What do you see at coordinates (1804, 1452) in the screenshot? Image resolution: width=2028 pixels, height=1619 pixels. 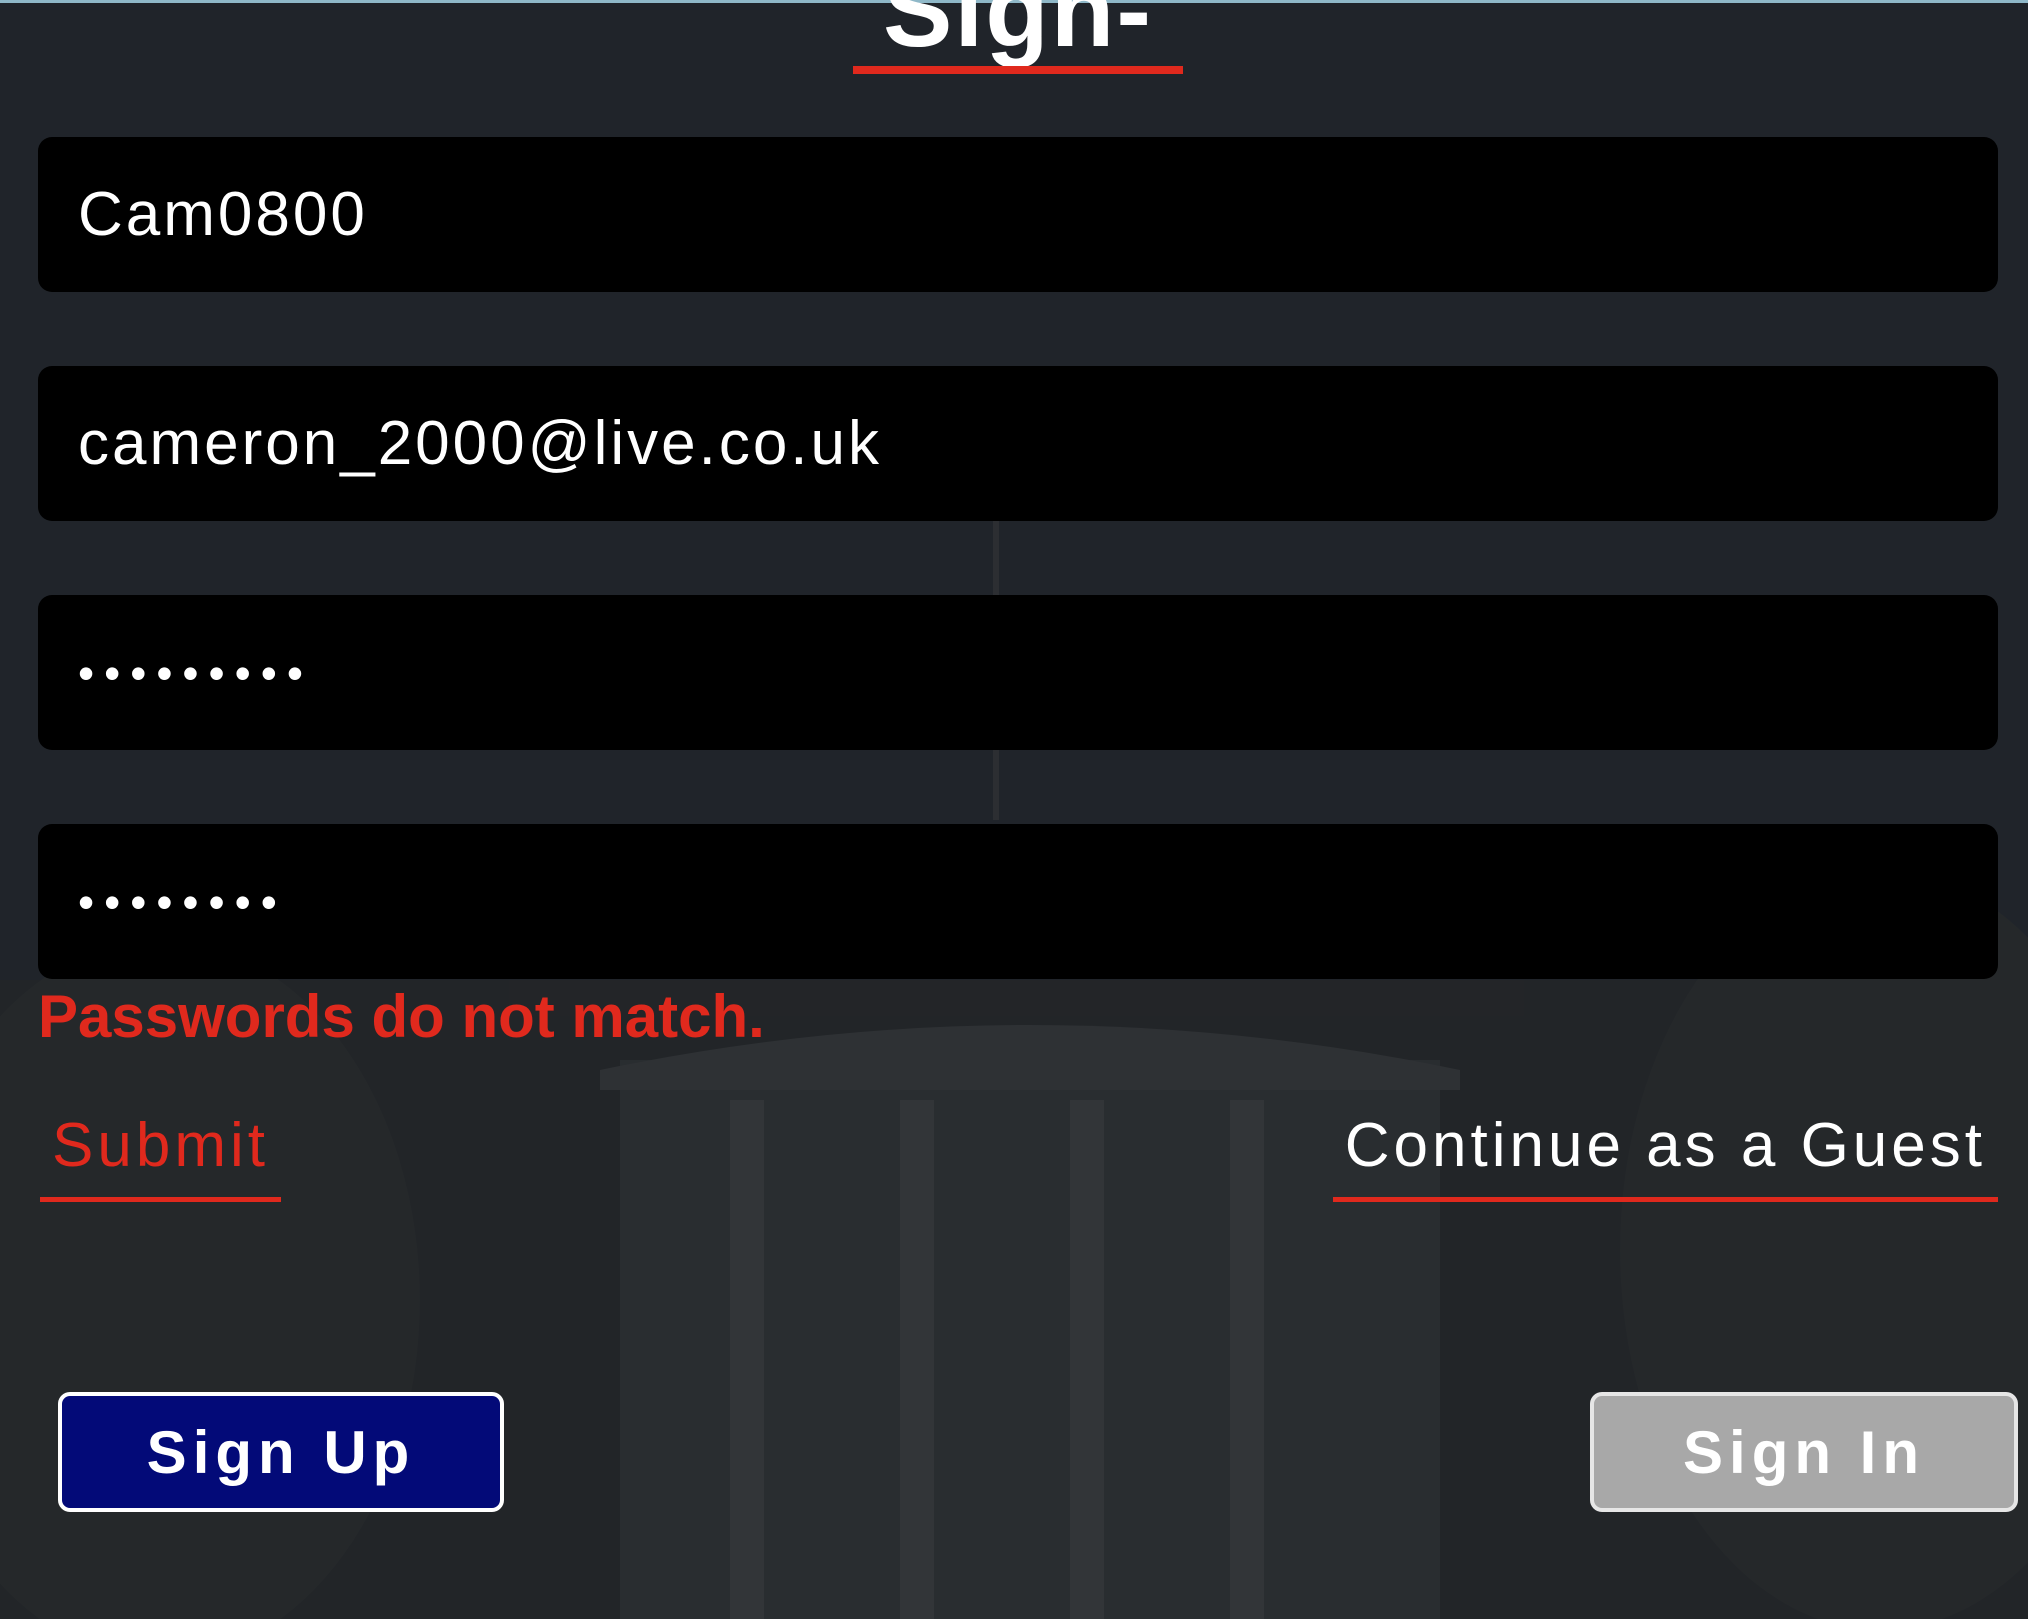 I see `sign-in-button: Sign In` at bounding box center [1804, 1452].